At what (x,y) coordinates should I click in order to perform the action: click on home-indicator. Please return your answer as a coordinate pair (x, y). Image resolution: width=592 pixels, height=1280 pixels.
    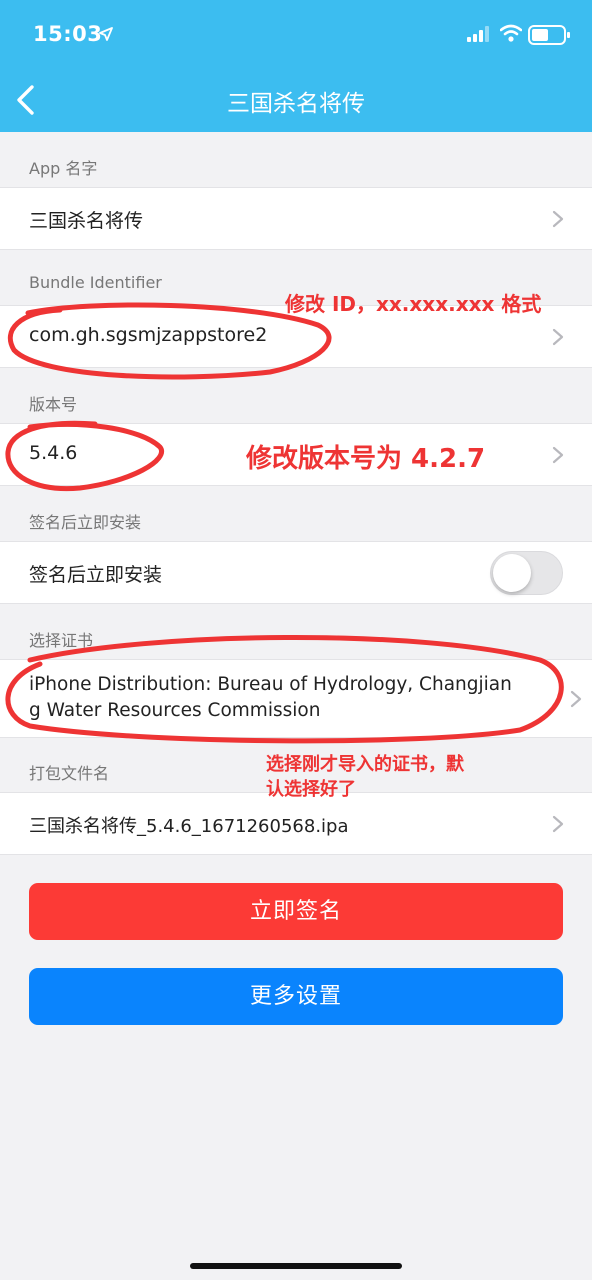
    Looking at the image, I should click on (296, 1266).